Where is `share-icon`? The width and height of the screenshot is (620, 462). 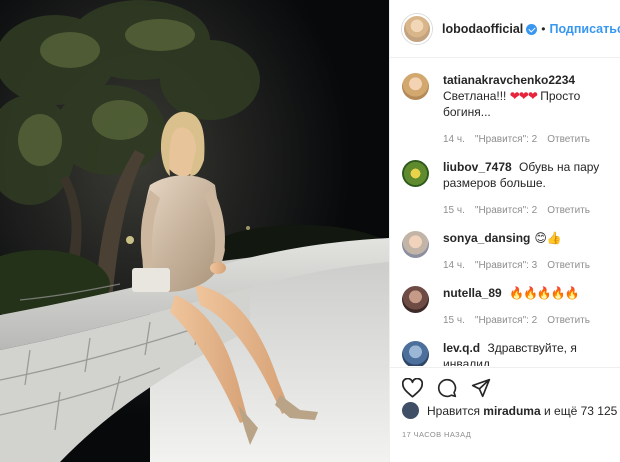 share-icon is located at coordinates (481, 388).